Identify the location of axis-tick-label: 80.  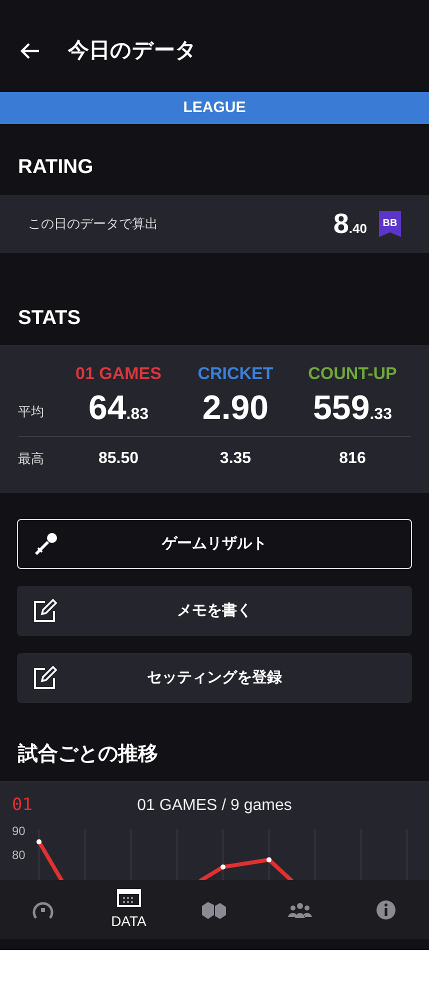
(19, 855).